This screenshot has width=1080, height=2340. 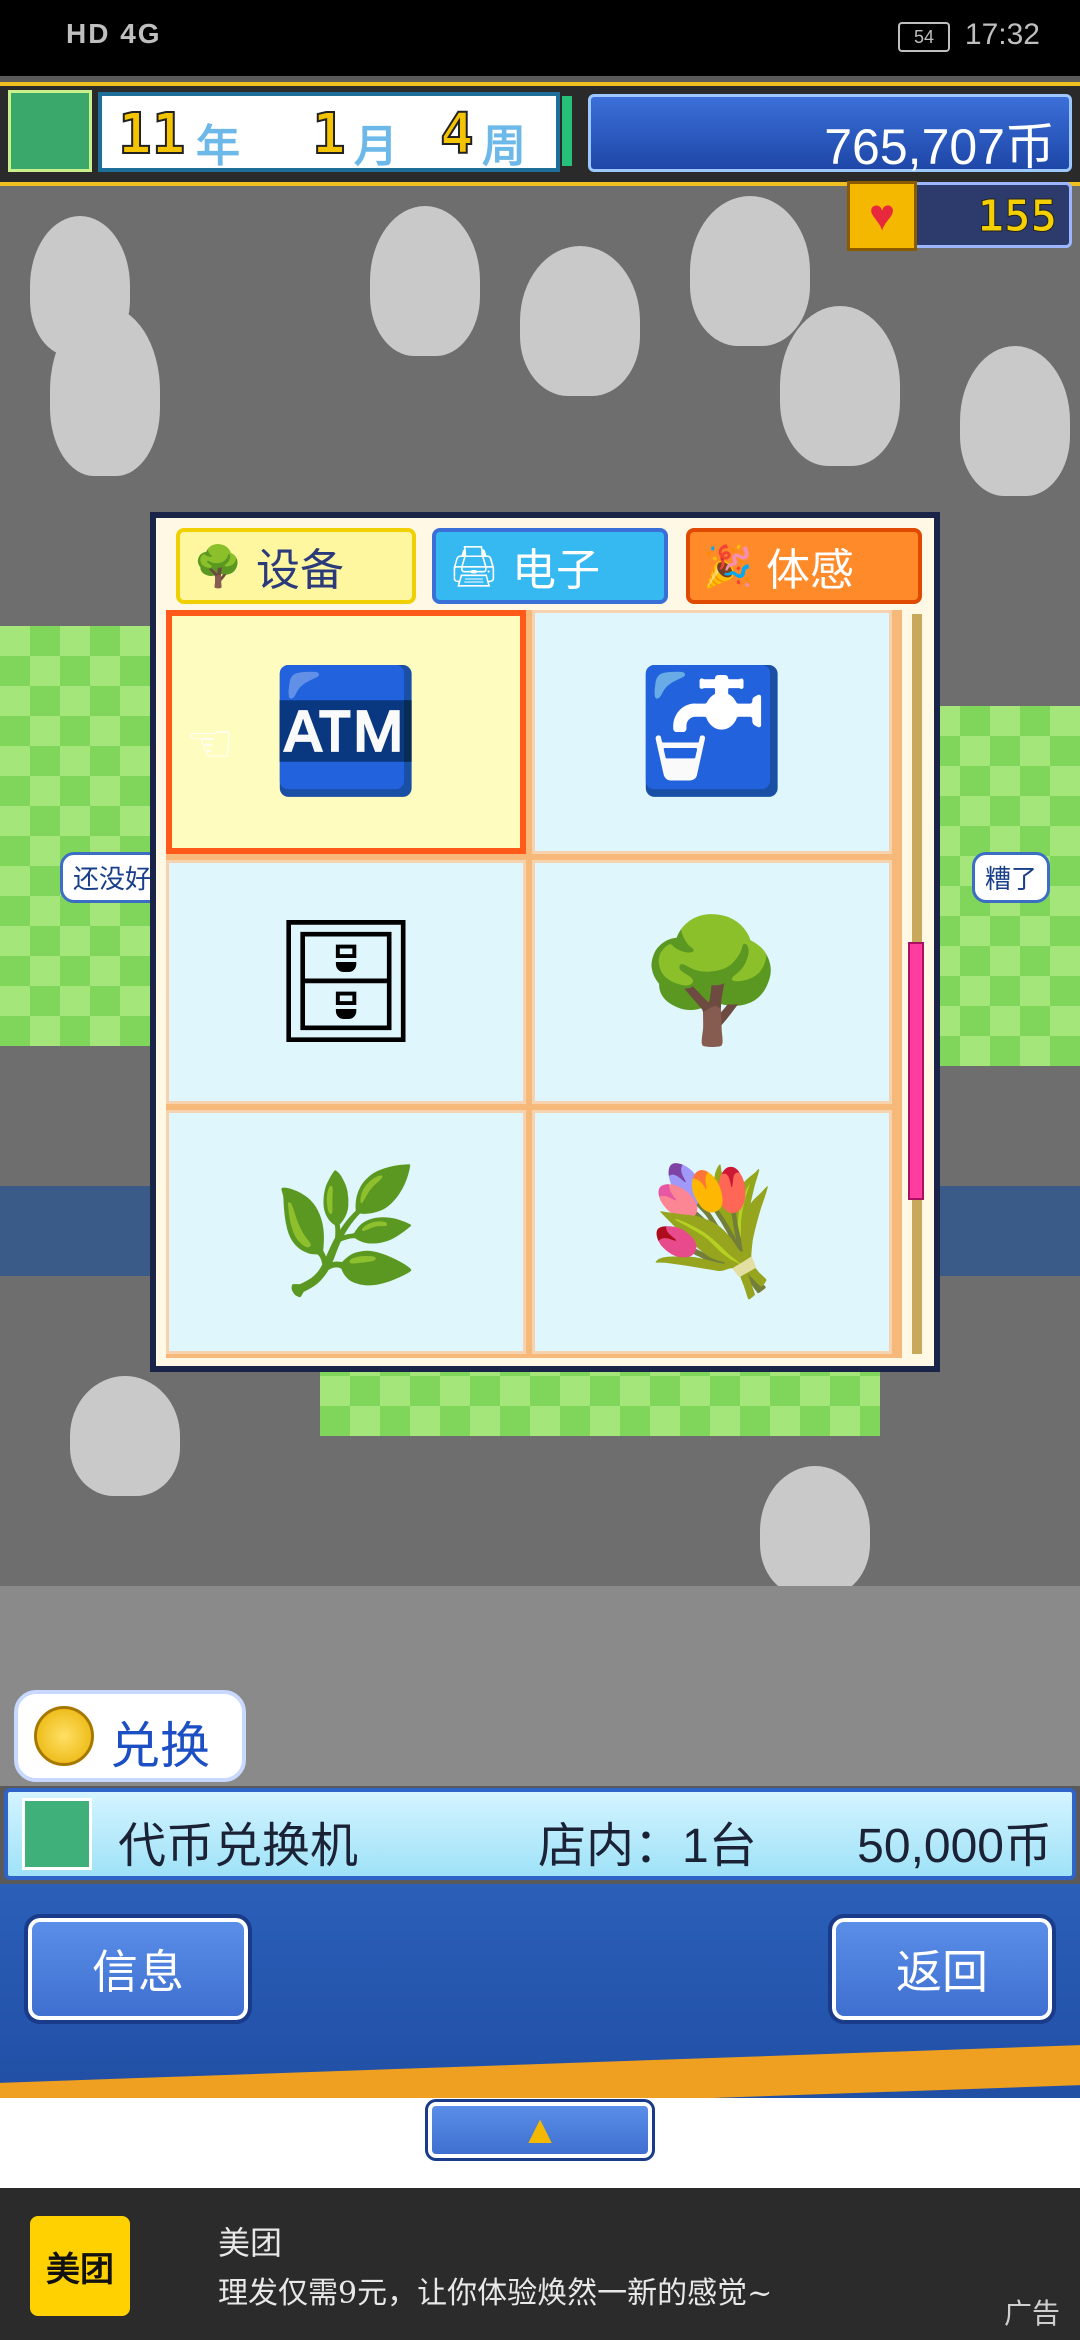 I want to click on hedge-planter-icon: 🌿, so click(x=346, y=1231).